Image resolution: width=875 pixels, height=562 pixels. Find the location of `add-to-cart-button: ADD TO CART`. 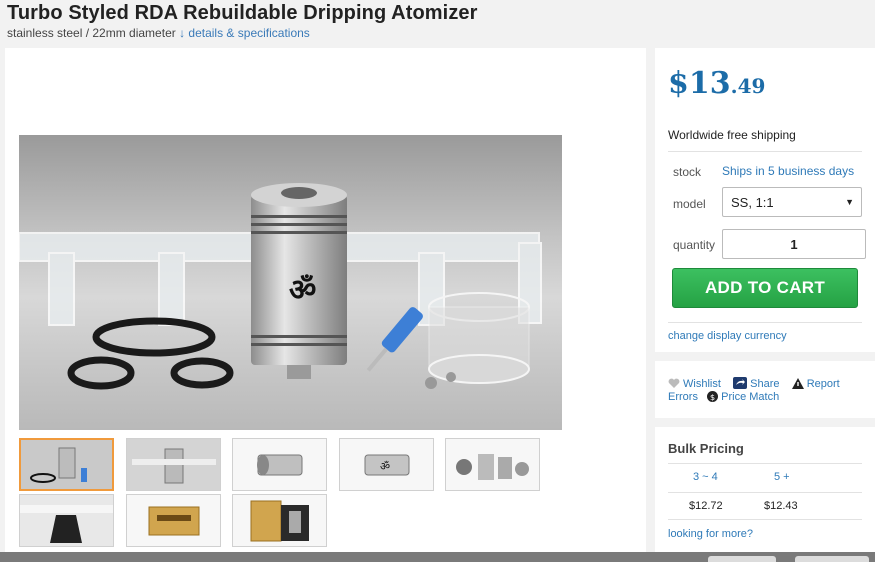

add-to-cart-button: ADD TO CART is located at coordinates (765, 288).